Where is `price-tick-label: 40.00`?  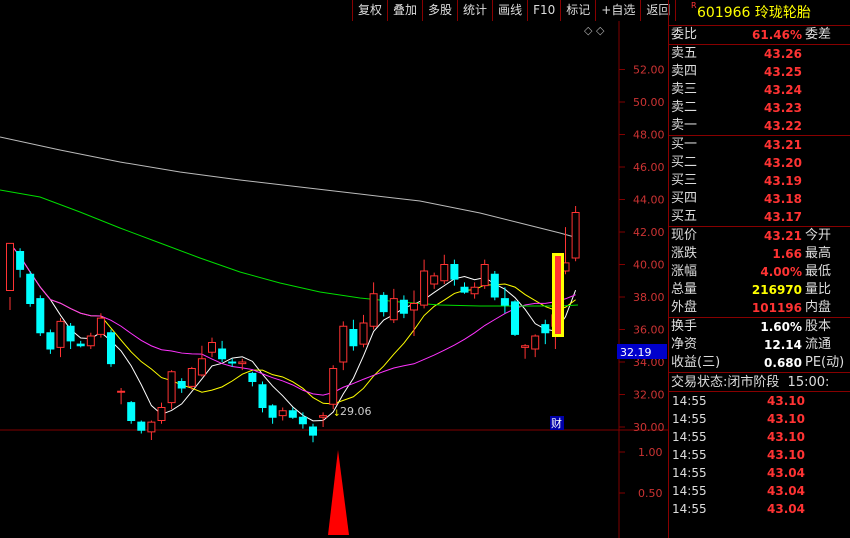 price-tick-label: 40.00 is located at coordinates (649, 265).